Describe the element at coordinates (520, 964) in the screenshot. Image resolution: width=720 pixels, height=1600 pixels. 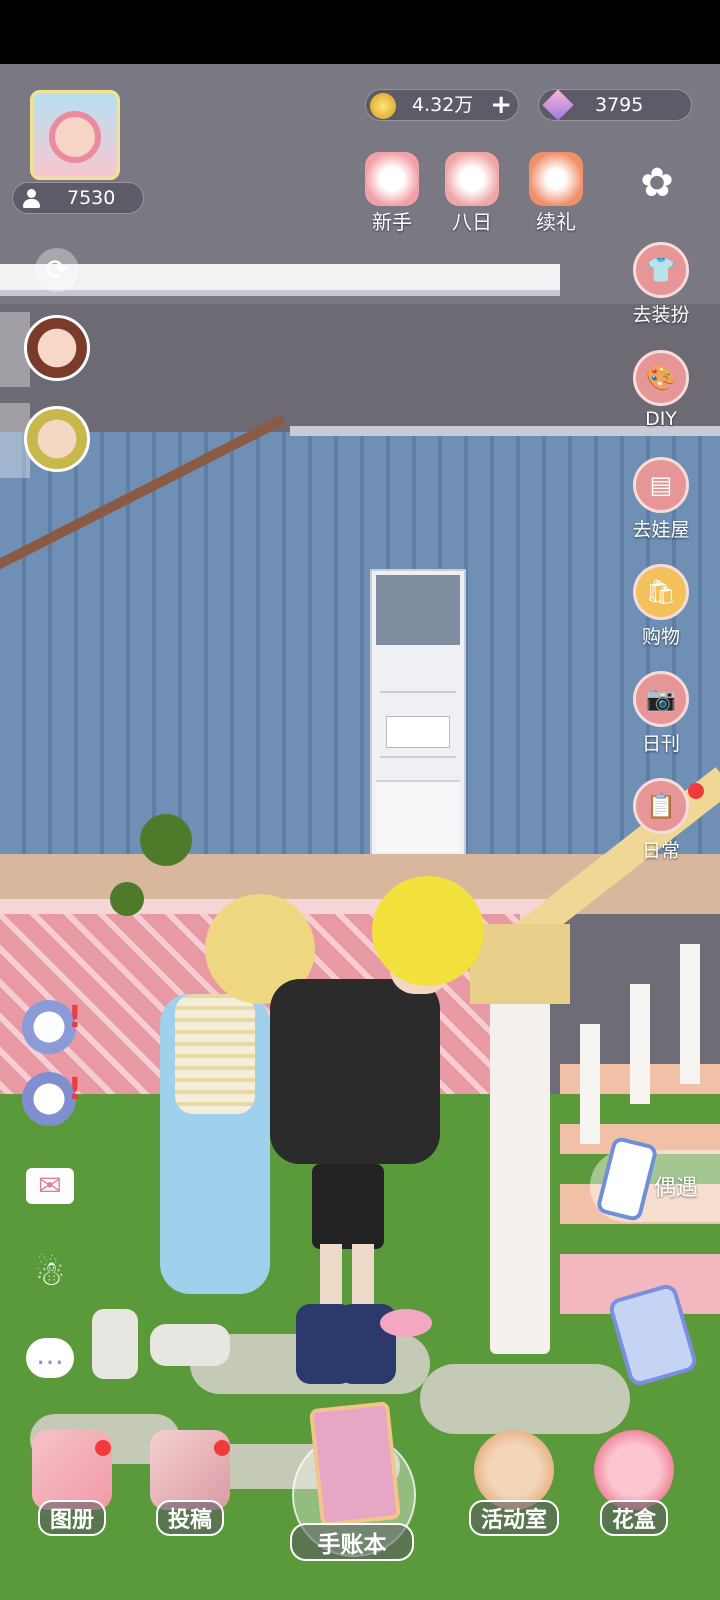
I see `newel-cap` at that location.